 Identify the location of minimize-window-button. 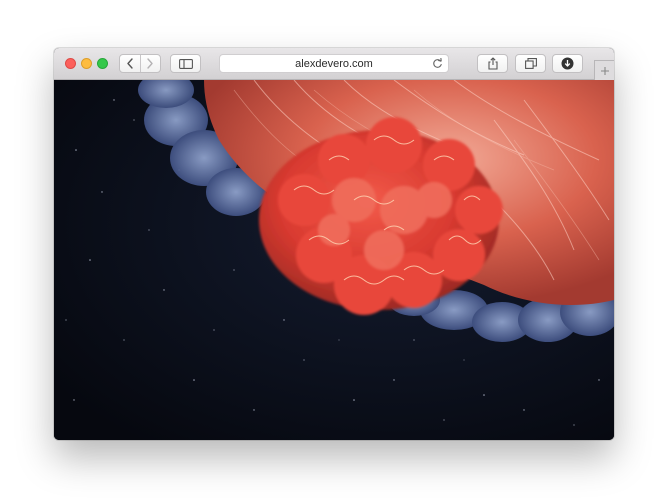
(86, 63).